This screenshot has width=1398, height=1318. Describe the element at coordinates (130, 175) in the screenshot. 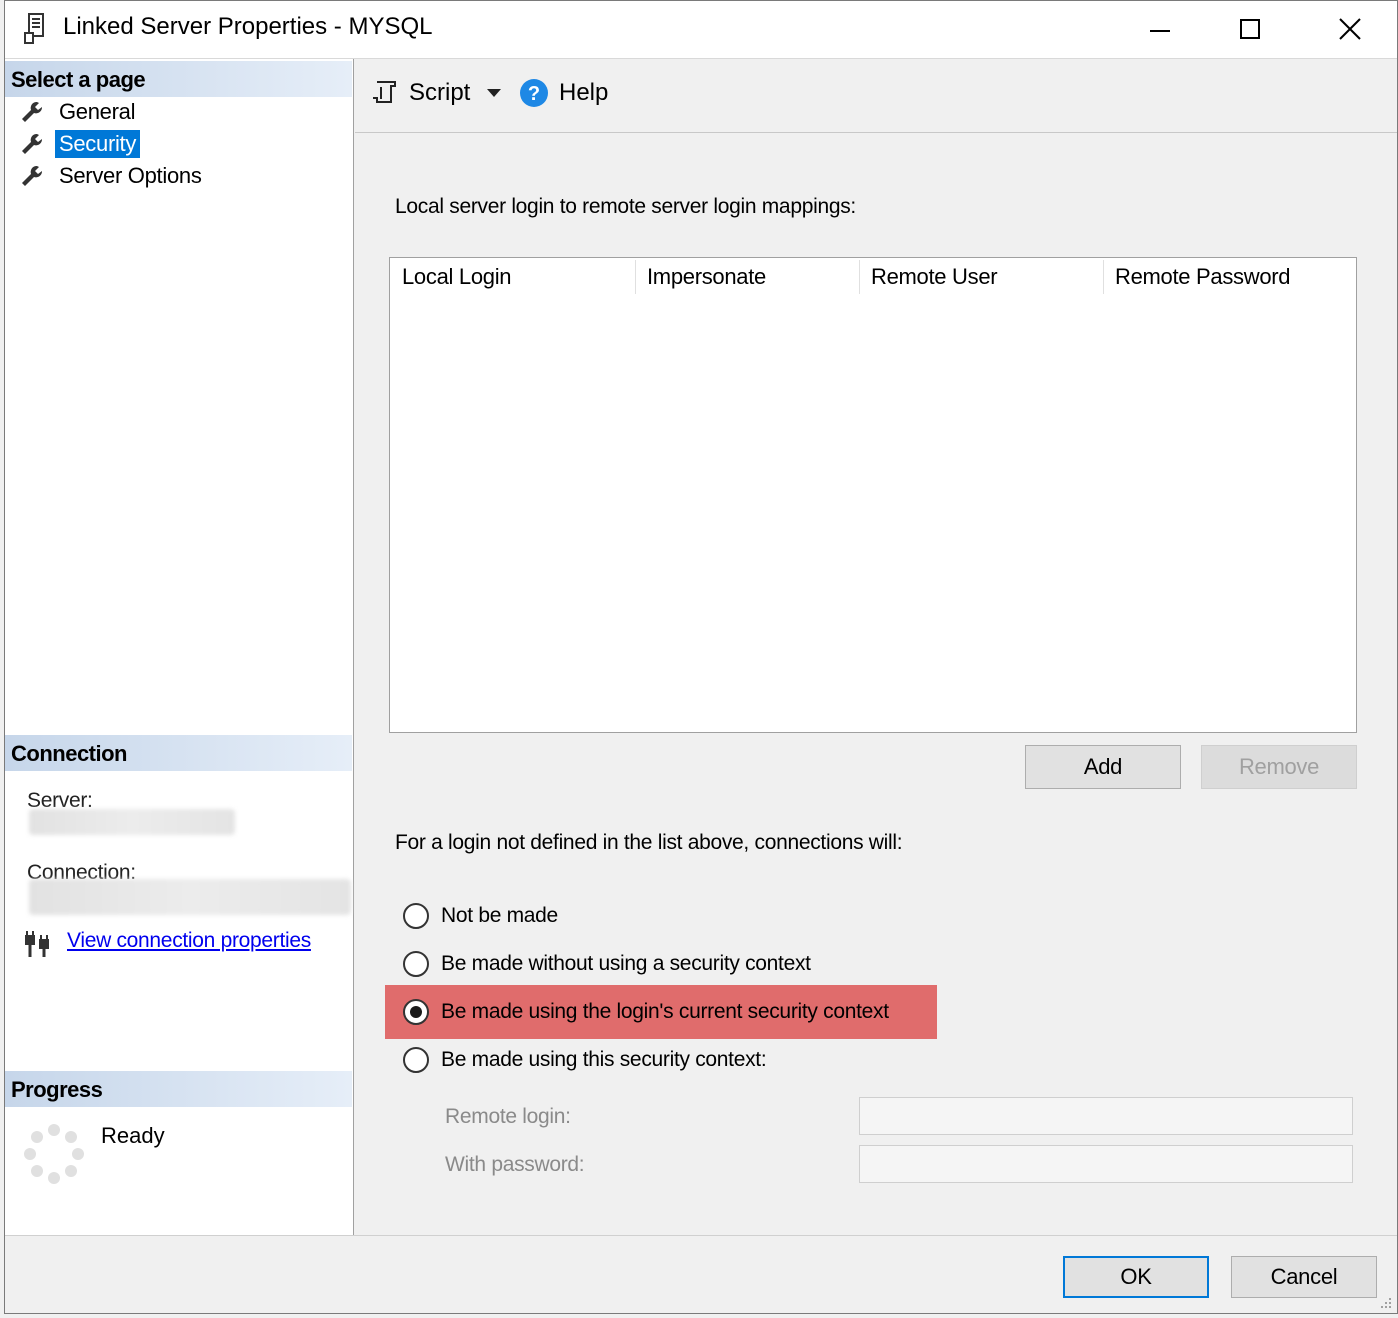

I see `page-item-label: Server Options` at that location.